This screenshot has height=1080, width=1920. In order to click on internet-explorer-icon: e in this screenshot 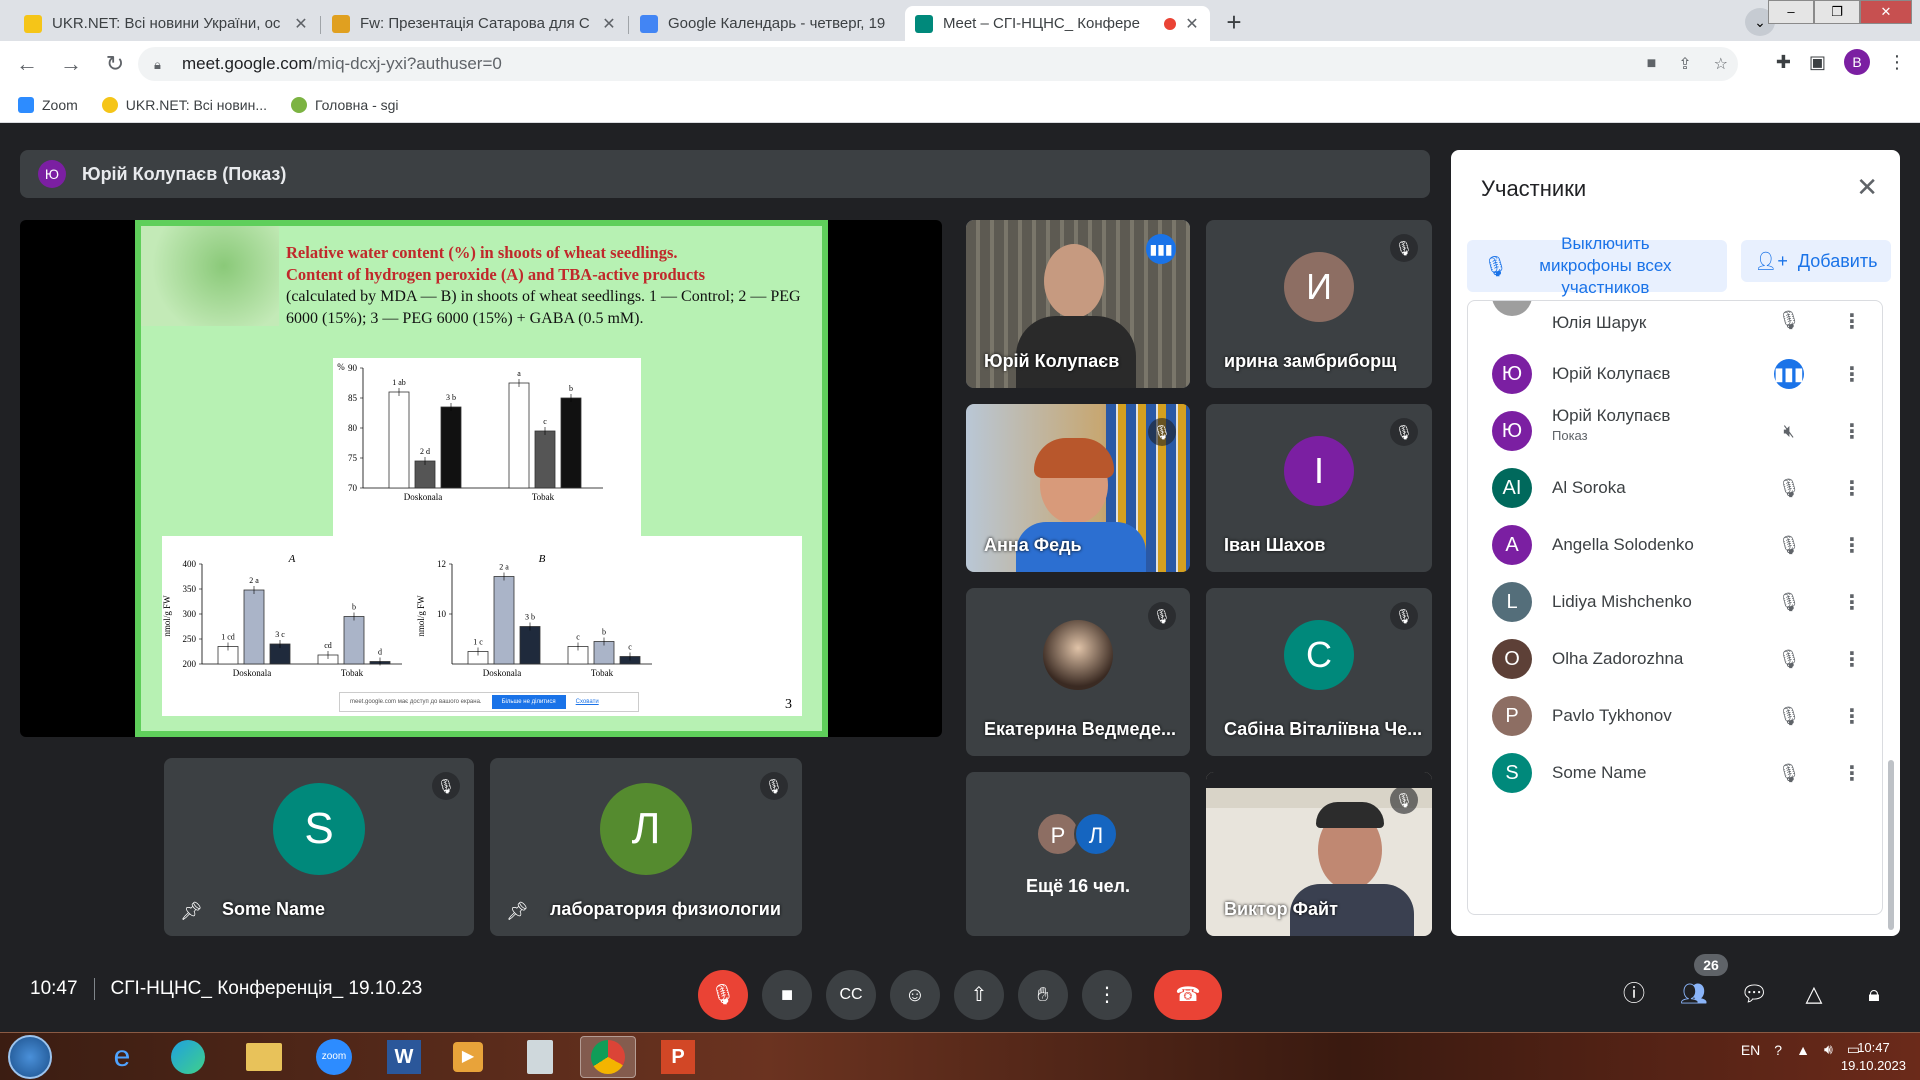, I will do `click(122, 1057)`.